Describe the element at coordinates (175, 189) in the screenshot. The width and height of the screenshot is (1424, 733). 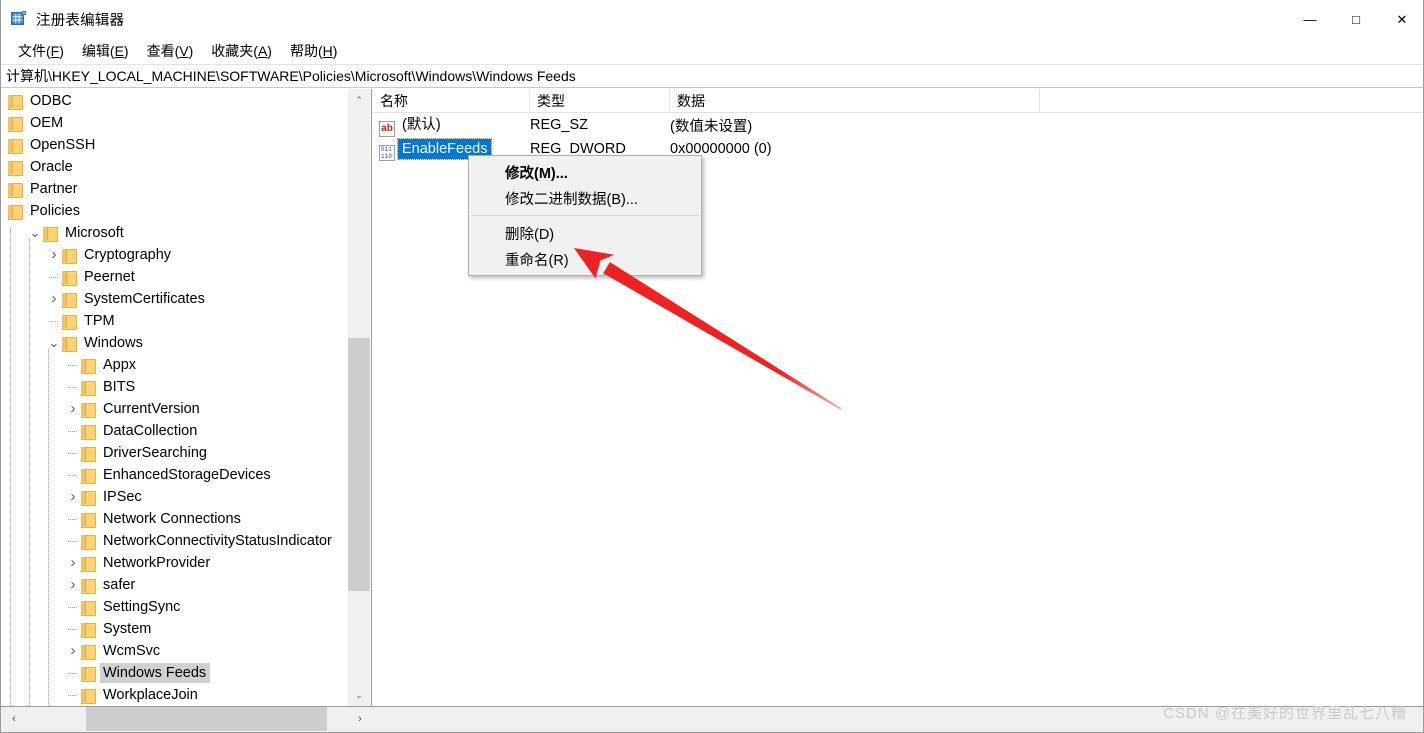
I see `tree-item-partner: Partner` at that location.